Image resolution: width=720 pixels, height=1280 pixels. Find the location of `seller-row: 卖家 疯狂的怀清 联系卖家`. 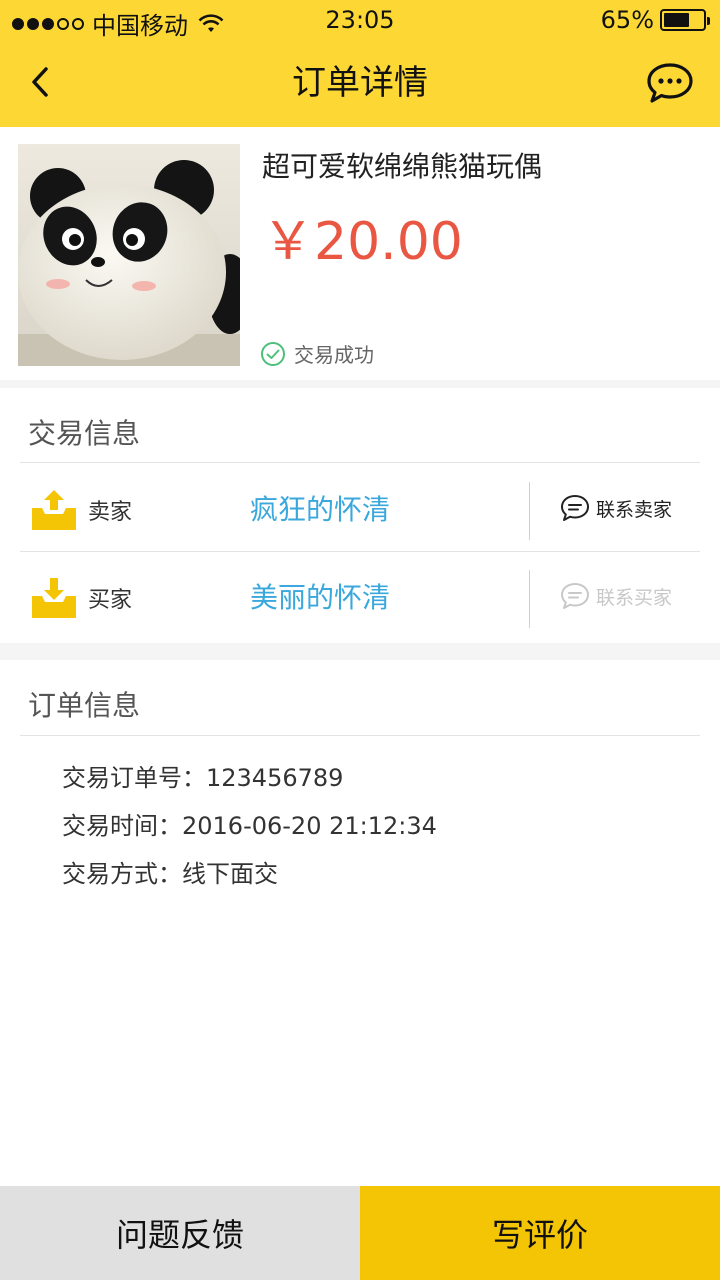

seller-row: 卖家 疯狂的怀清 联系卖家 is located at coordinates (360, 510).